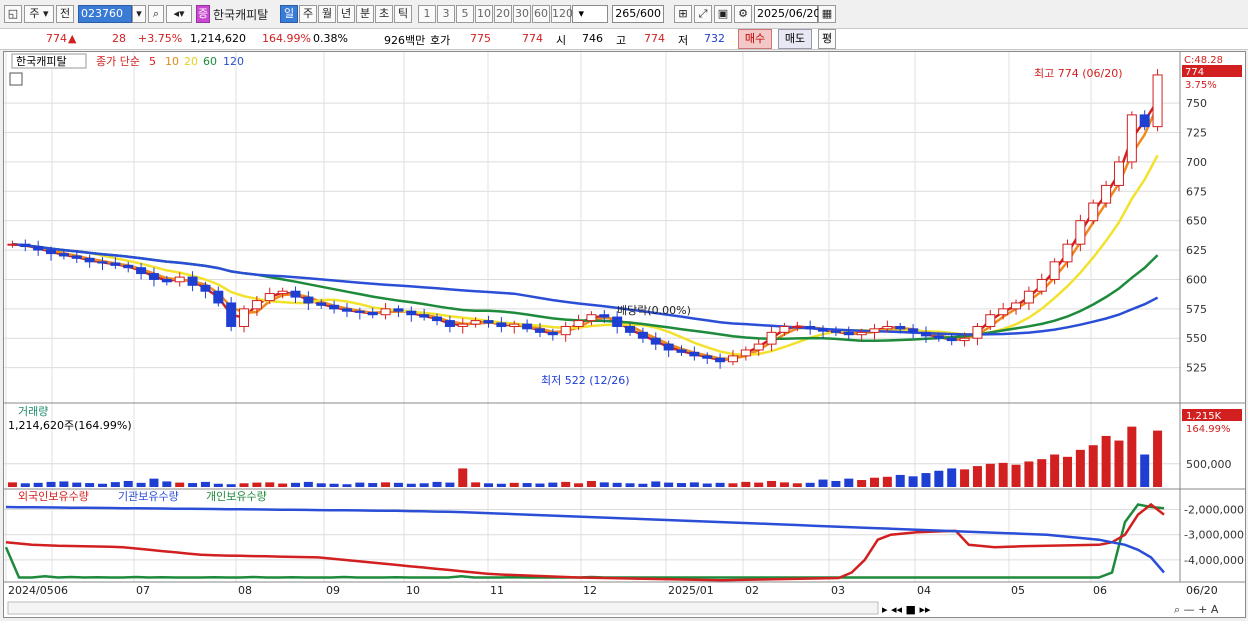  Describe the element at coordinates (443, 608) in the screenshot. I see `scrollbar-track` at that location.